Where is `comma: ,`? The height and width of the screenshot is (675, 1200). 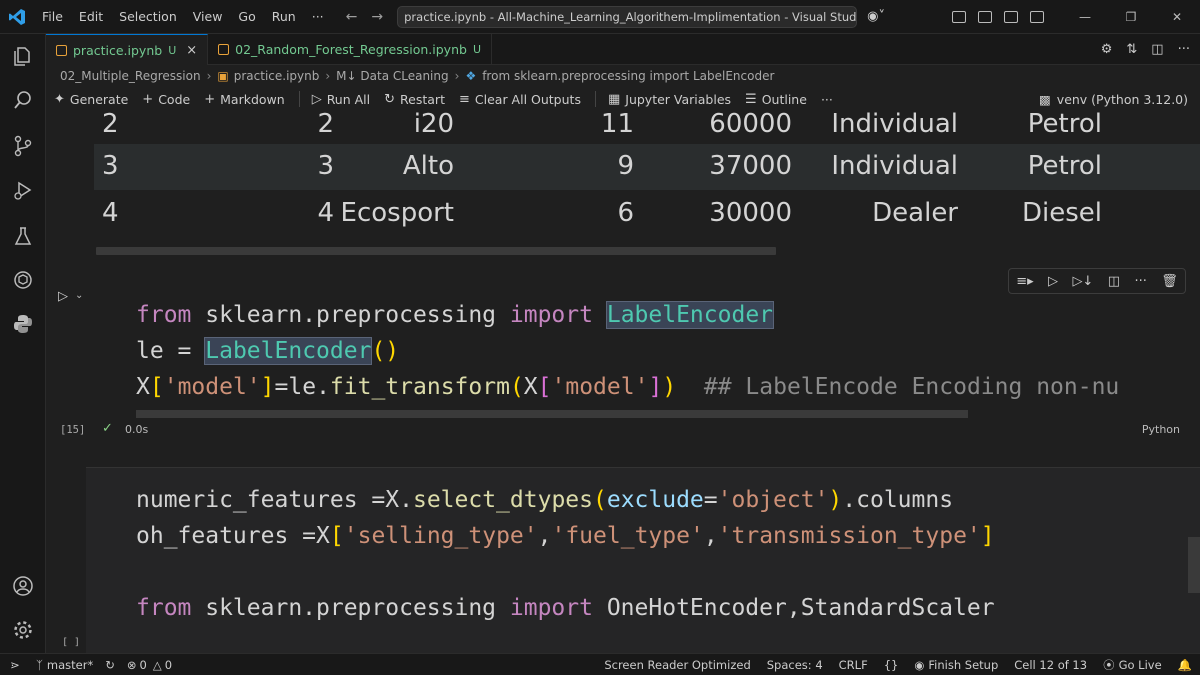 comma: , is located at coordinates (544, 536).